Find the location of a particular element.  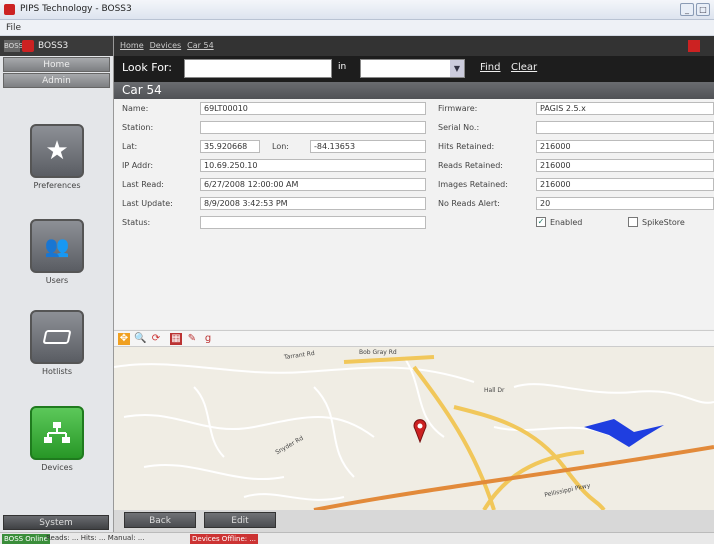

version-badge: BOSS is located at coordinates (14, 46).